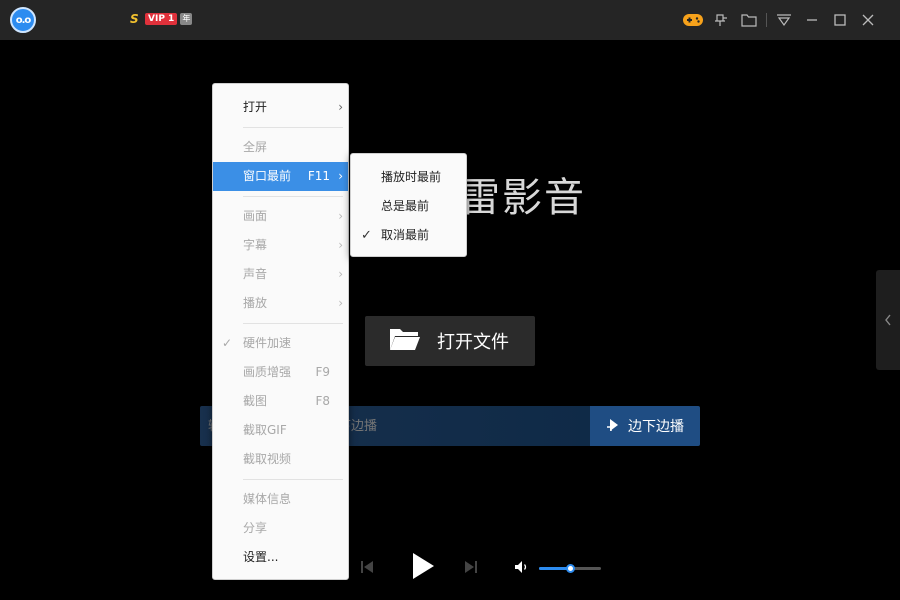  What do you see at coordinates (280, 107) in the screenshot?
I see `menu-item: 打开 ›` at bounding box center [280, 107].